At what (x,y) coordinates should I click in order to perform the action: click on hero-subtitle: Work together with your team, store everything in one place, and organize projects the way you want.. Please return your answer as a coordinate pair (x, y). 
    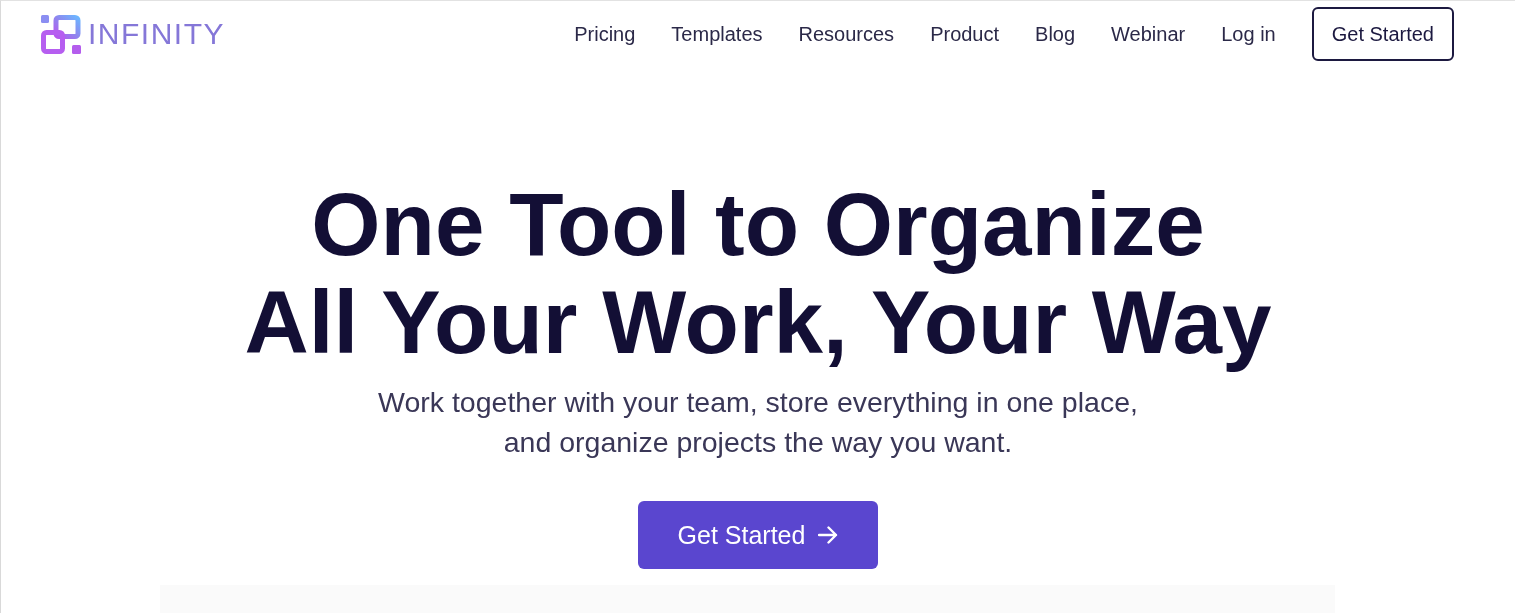
    Looking at the image, I should click on (758, 422).